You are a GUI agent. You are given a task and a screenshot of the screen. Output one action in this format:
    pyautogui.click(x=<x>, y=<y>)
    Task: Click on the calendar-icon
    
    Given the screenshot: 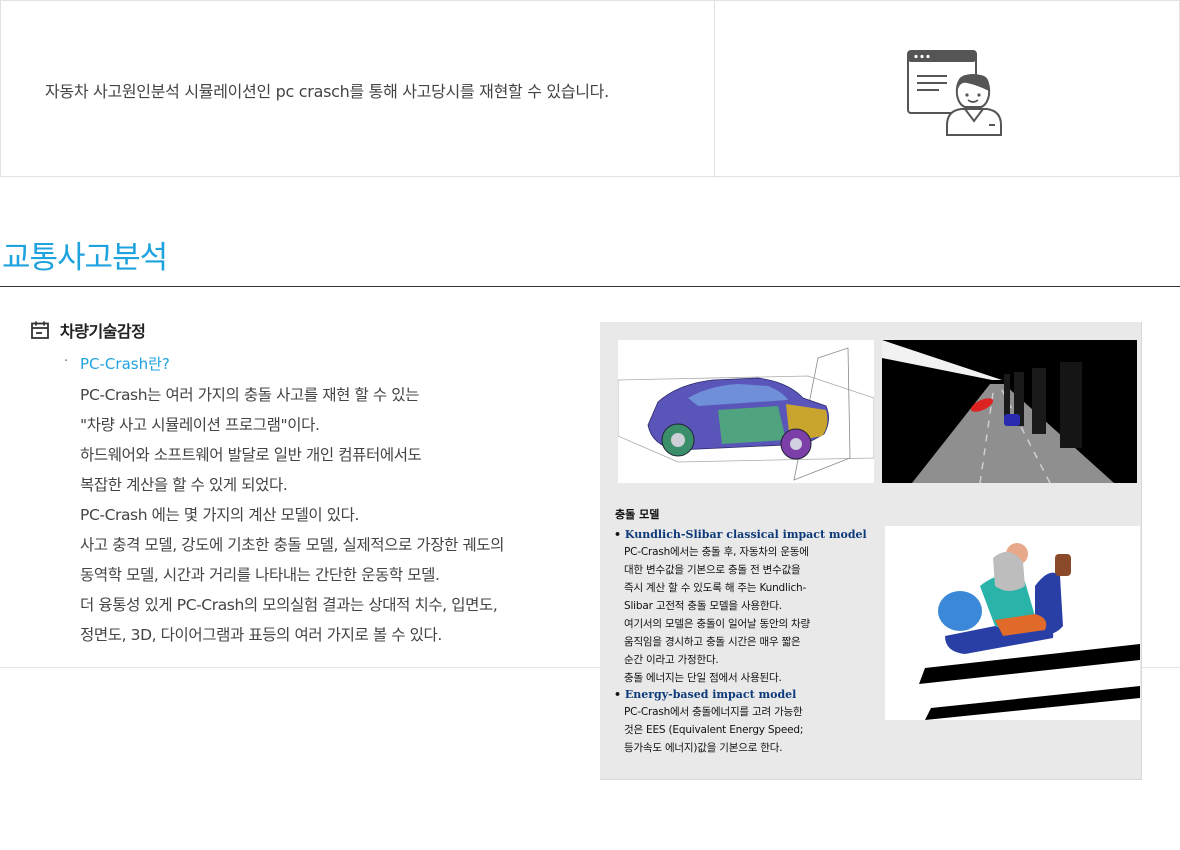 What is the action you would take?
    pyautogui.click(x=40, y=330)
    